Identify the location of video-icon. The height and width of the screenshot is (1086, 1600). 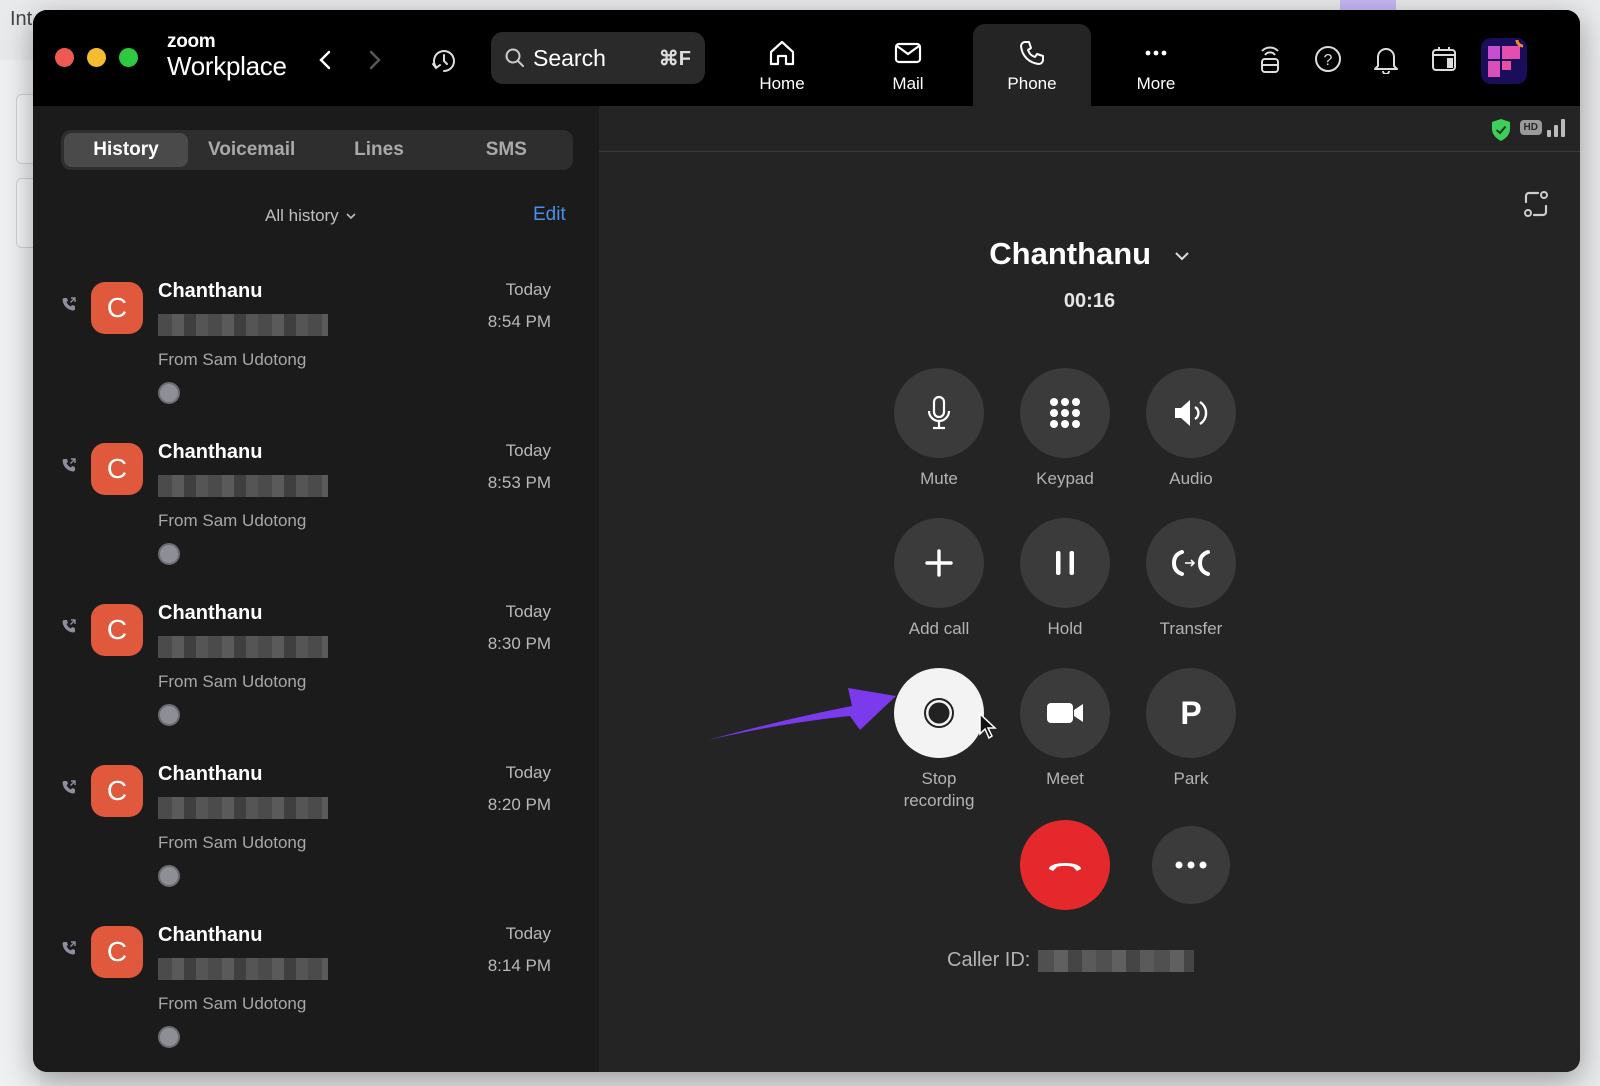
(1065, 713).